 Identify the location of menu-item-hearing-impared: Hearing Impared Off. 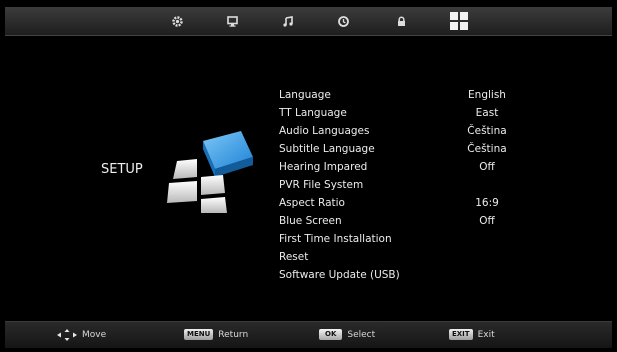
(407, 167).